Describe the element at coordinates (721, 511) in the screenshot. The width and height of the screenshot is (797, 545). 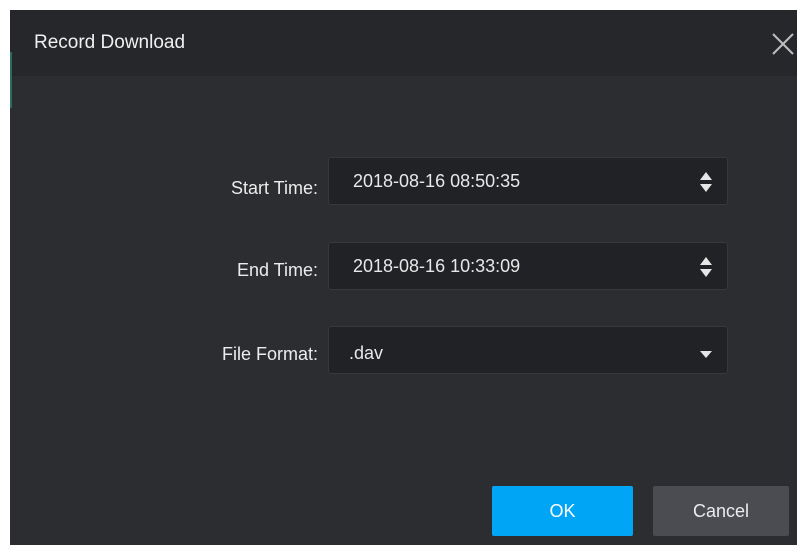
I see `cancel-button: Cancel` at that location.